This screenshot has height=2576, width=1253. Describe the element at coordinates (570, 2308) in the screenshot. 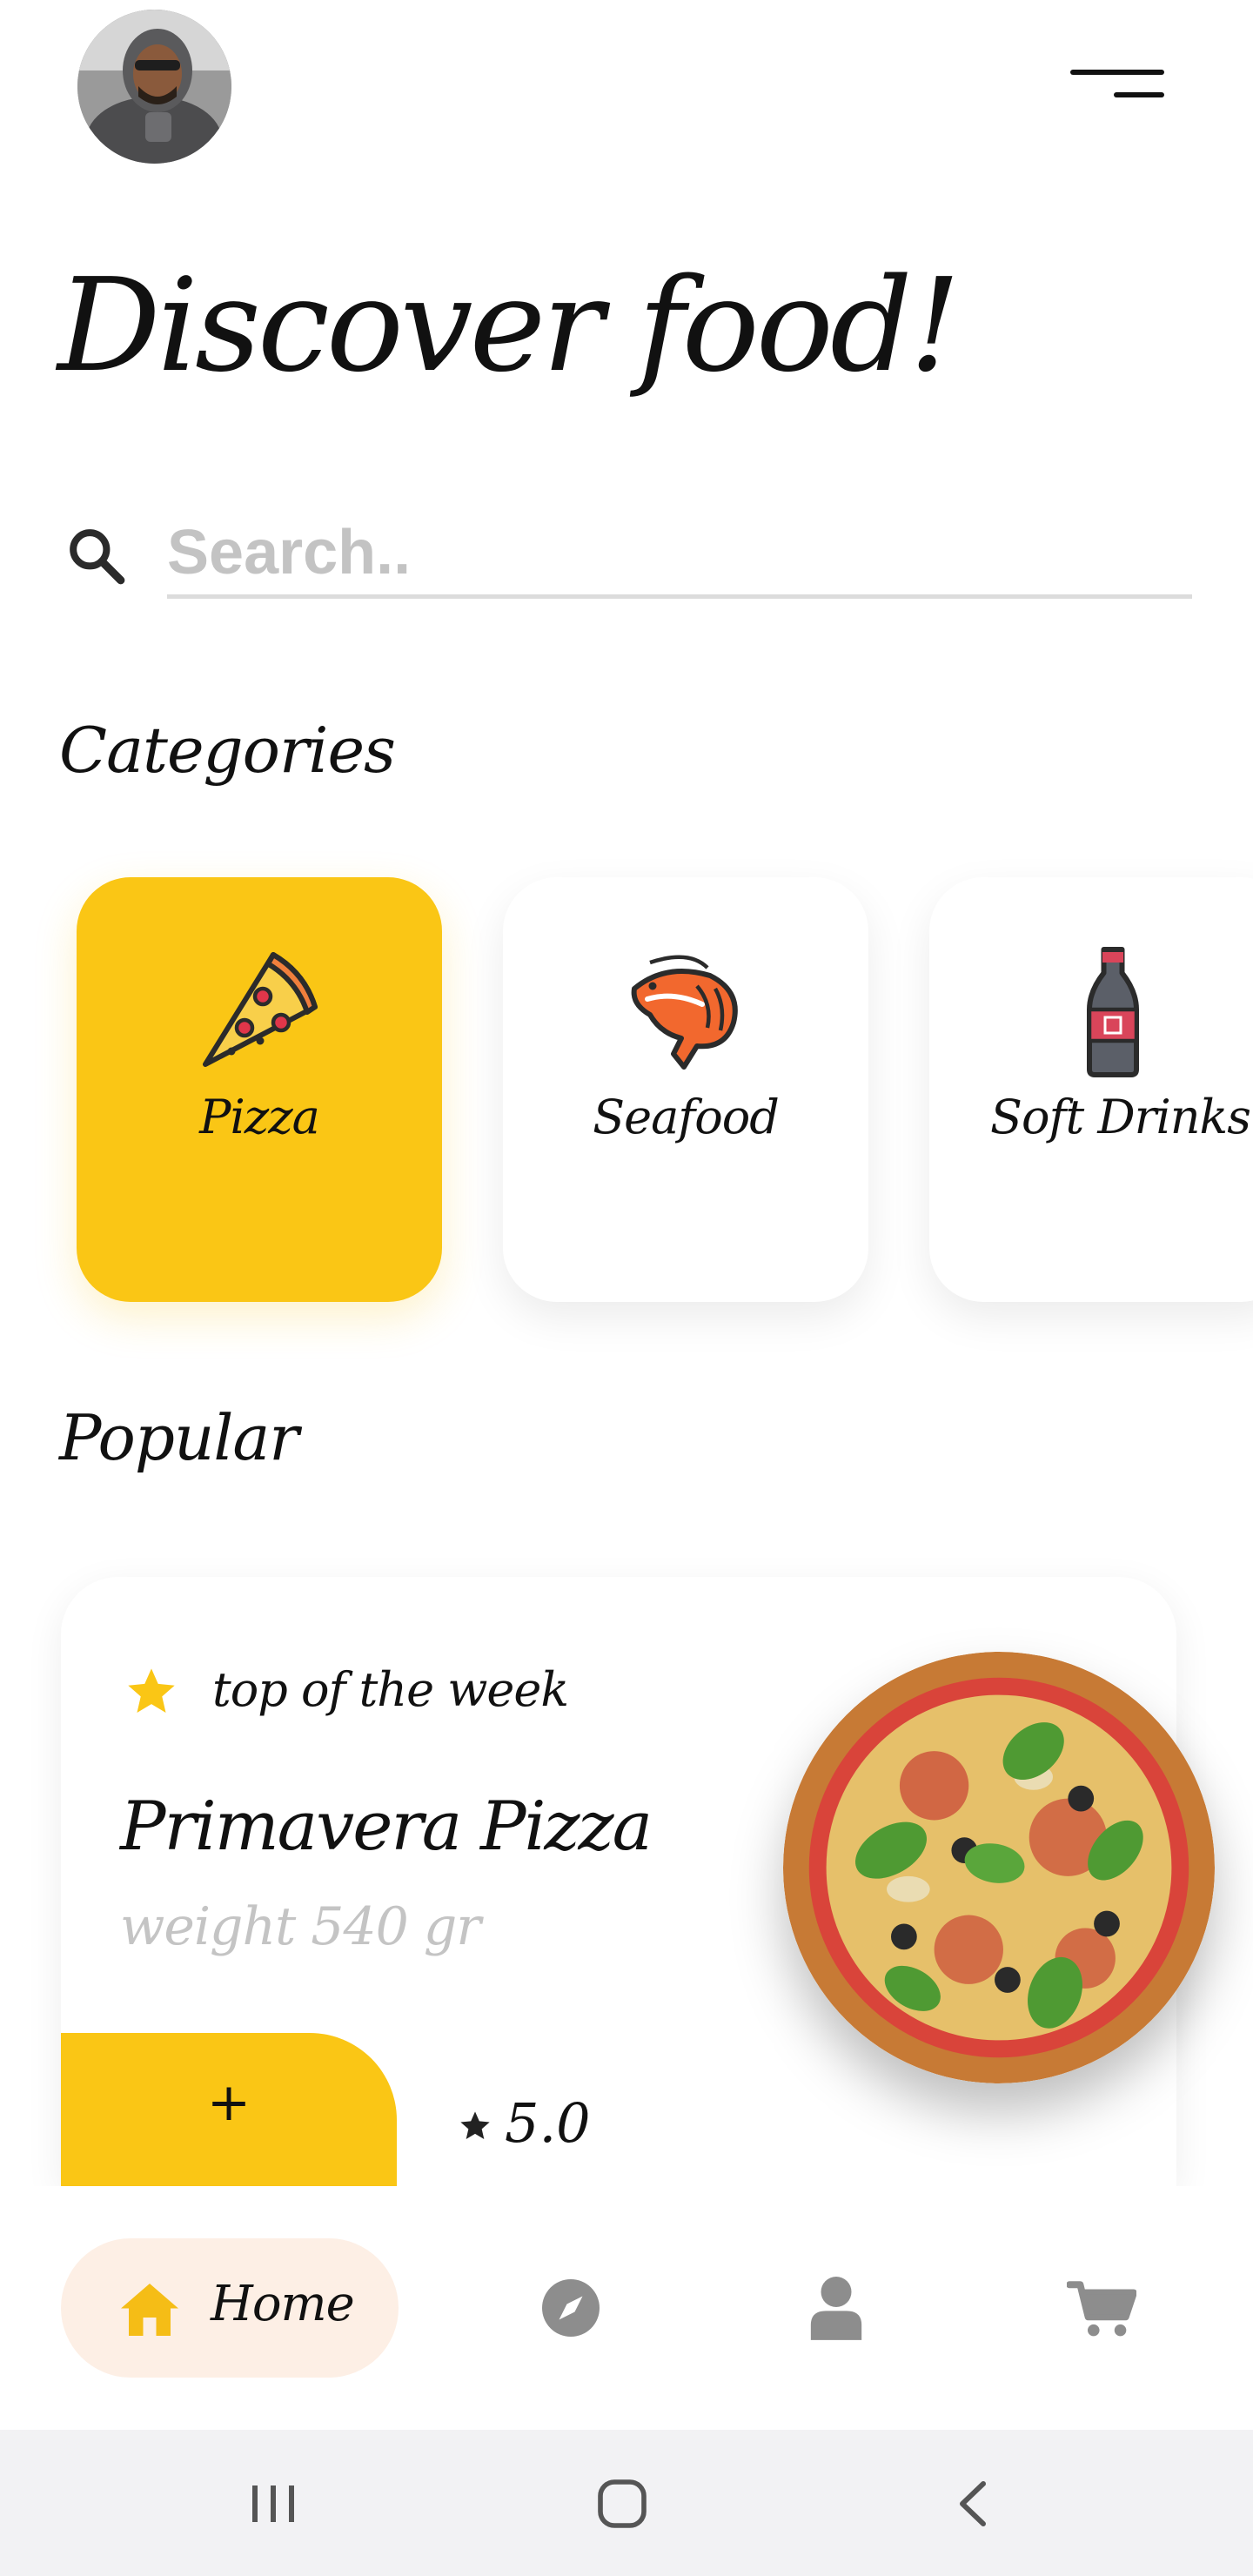

I see `compass-icon` at that location.